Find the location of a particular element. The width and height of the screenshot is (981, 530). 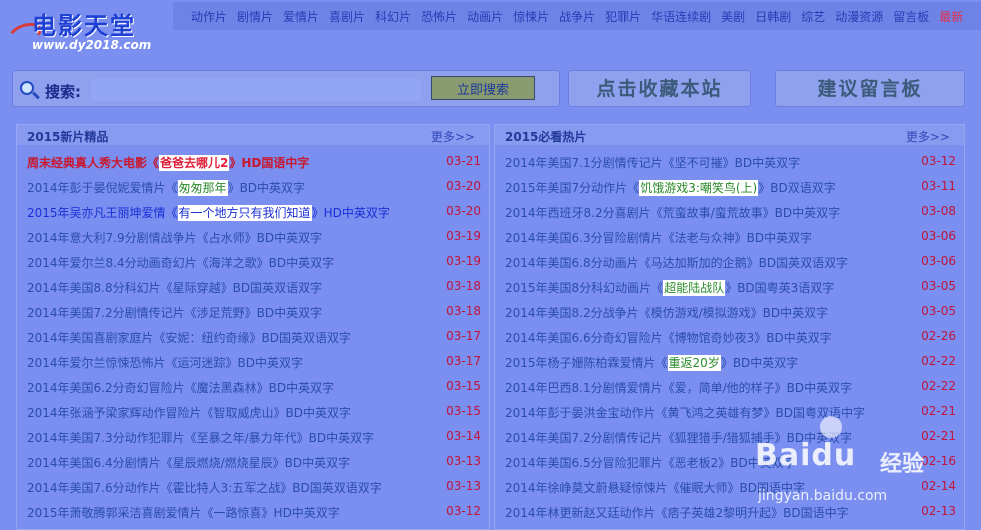

item-date: 03-20 is located at coordinates (463, 211).